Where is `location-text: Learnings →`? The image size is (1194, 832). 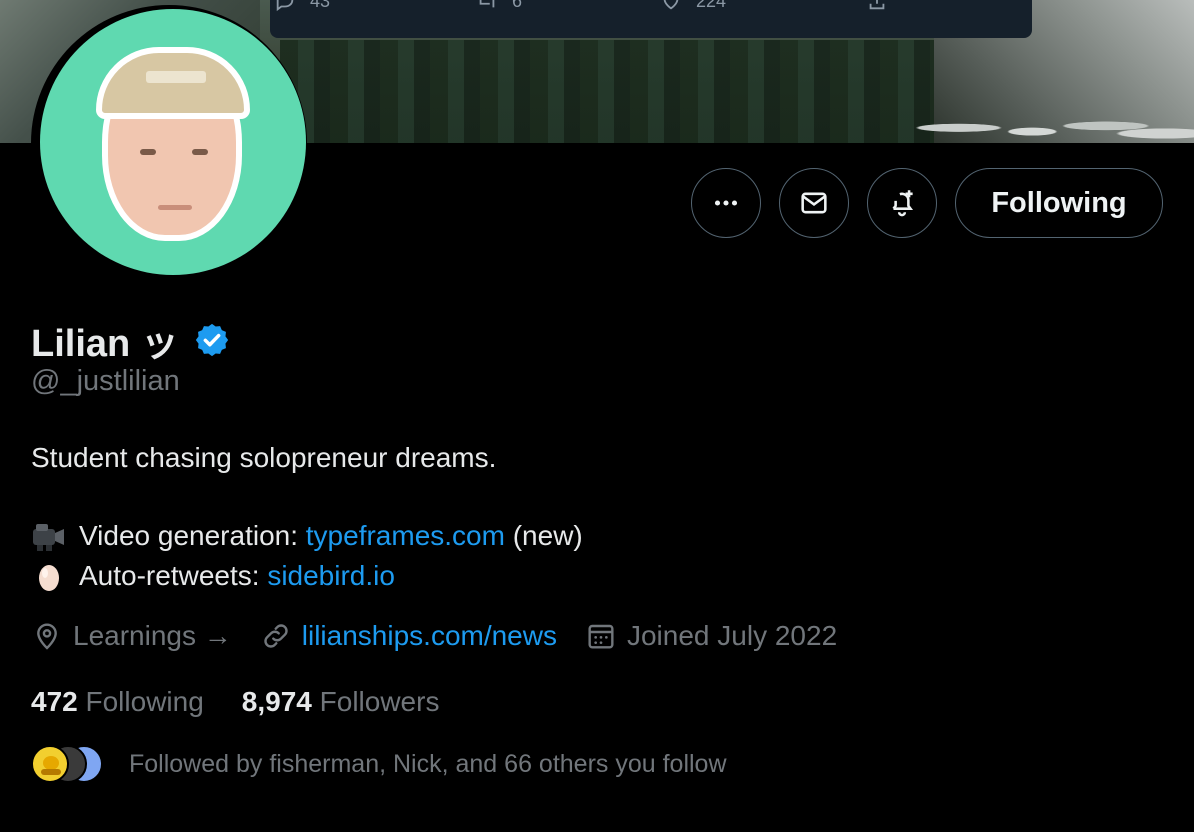
location-text: Learnings → is located at coordinates (152, 635).